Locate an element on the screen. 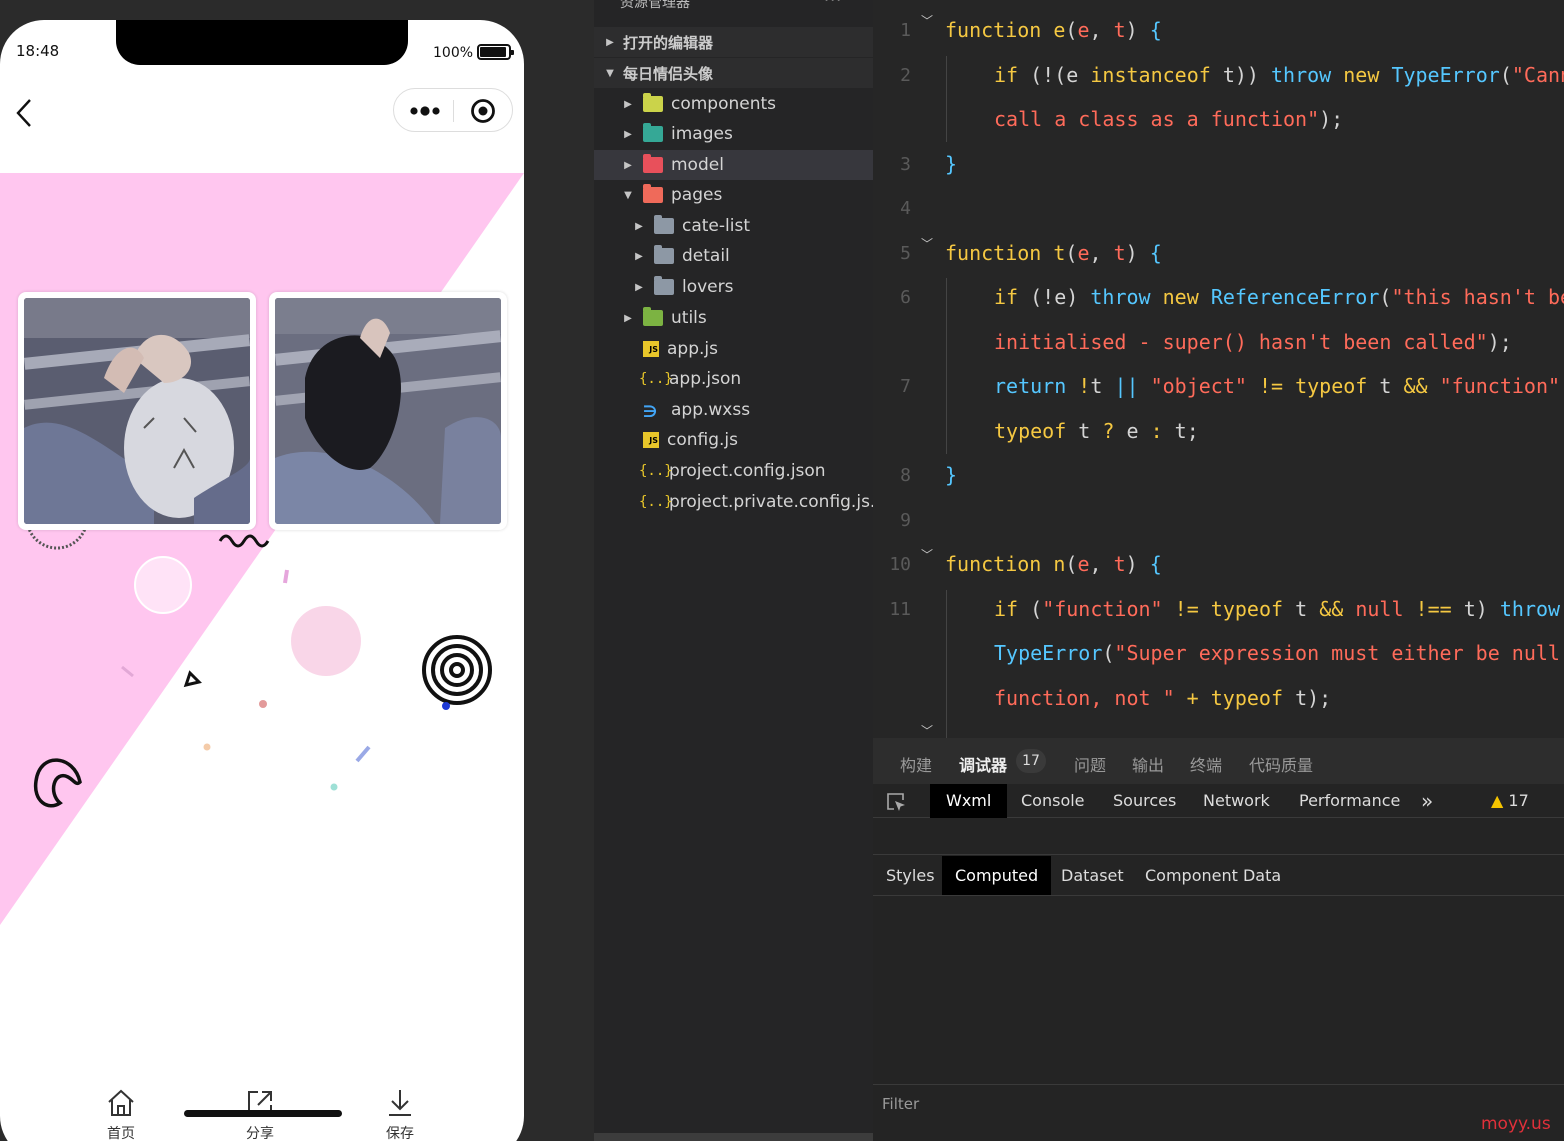 This screenshot has height=1141, width=1564. line-number: 11 is located at coordinates (900, 609).